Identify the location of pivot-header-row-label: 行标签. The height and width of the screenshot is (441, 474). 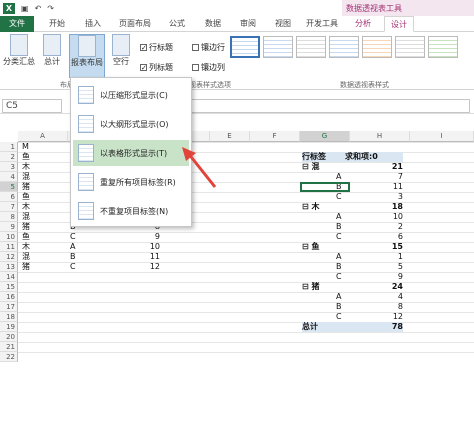
(323, 157).